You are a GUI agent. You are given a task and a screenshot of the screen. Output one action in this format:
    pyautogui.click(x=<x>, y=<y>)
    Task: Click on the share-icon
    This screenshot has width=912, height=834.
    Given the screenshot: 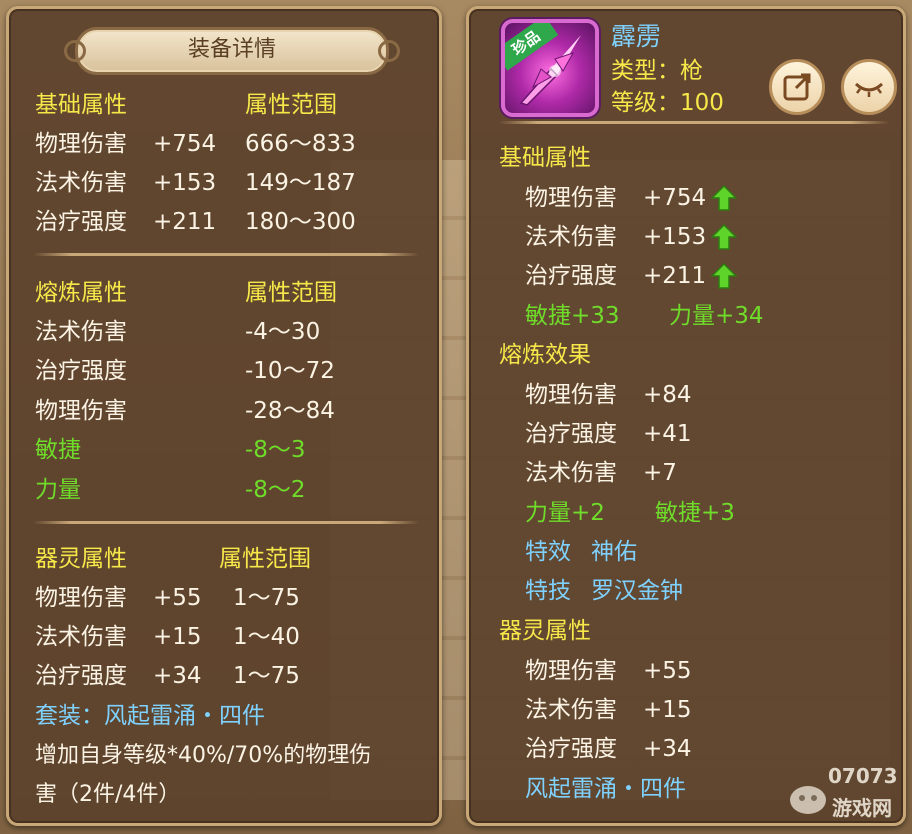 What is the action you would take?
    pyautogui.click(x=797, y=87)
    